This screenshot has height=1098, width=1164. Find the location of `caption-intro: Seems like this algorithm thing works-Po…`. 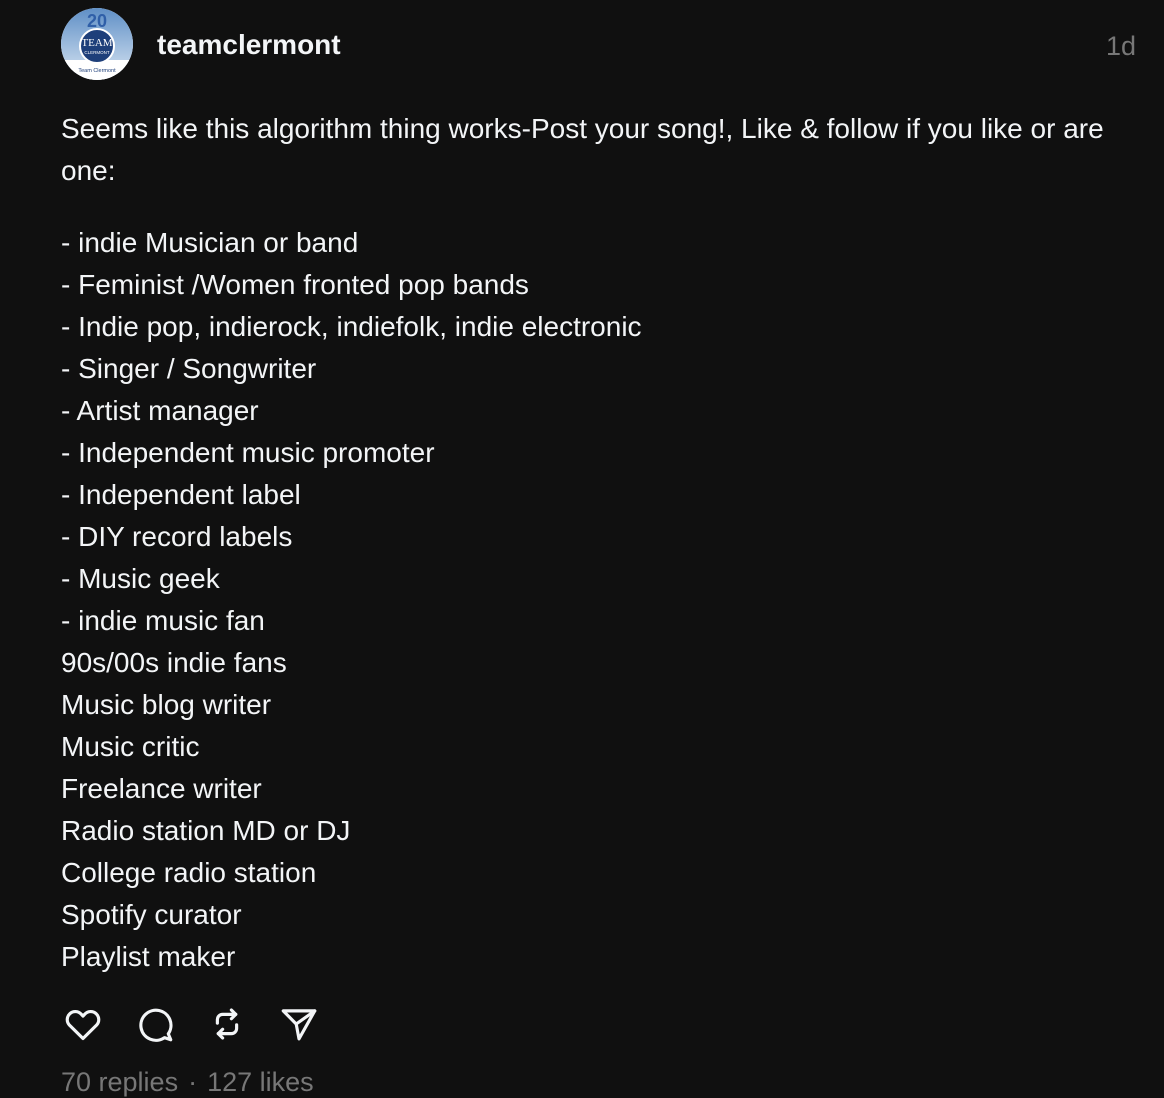

caption-intro: Seems like this algorithm thing works-Po… is located at coordinates (582, 149).